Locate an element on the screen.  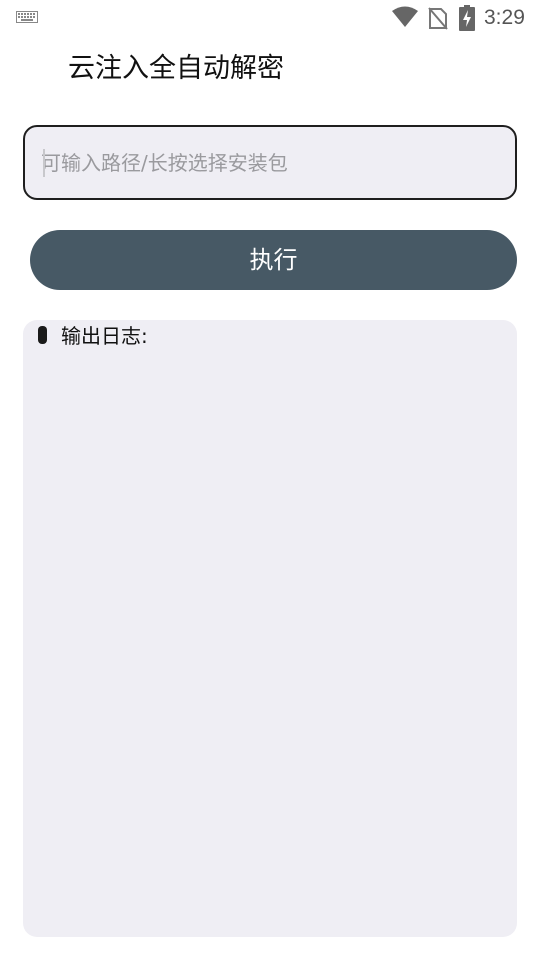
log-label: 输出日志: is located at coordinates (104, 336).